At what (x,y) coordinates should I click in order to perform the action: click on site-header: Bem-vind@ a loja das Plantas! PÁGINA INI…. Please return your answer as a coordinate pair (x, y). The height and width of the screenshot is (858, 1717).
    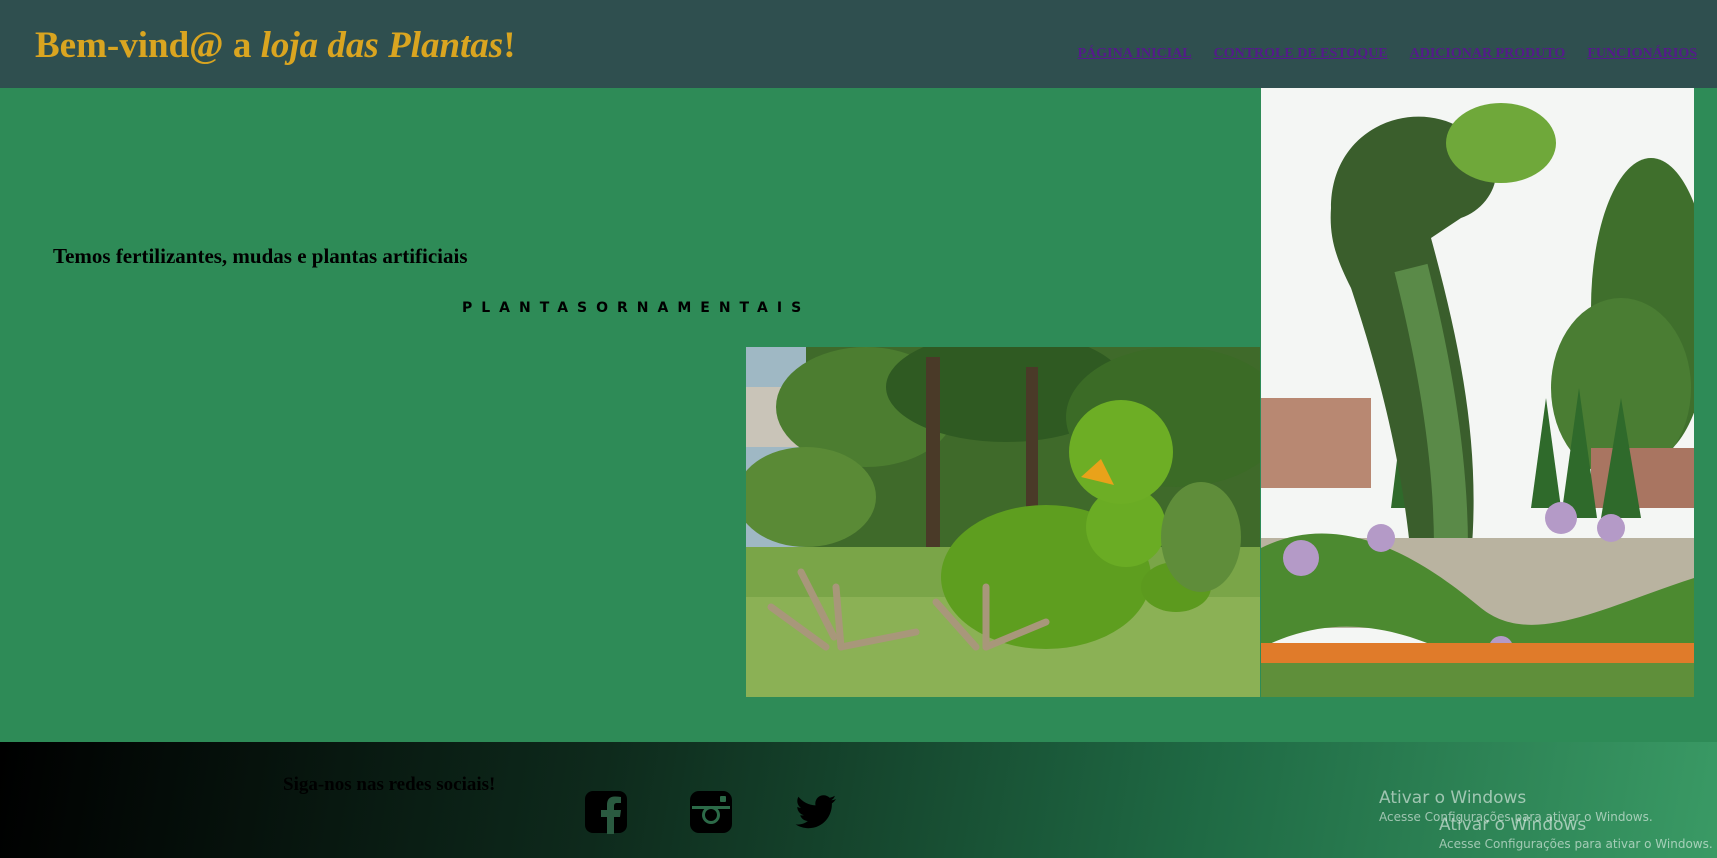
    Looking at the image, I should click on (858, 44).